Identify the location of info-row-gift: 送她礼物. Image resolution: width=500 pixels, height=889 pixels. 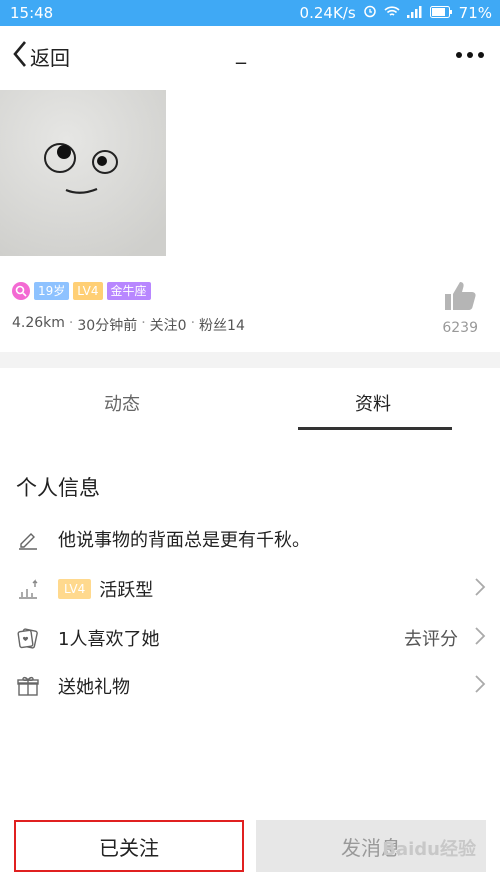
(250, 686).